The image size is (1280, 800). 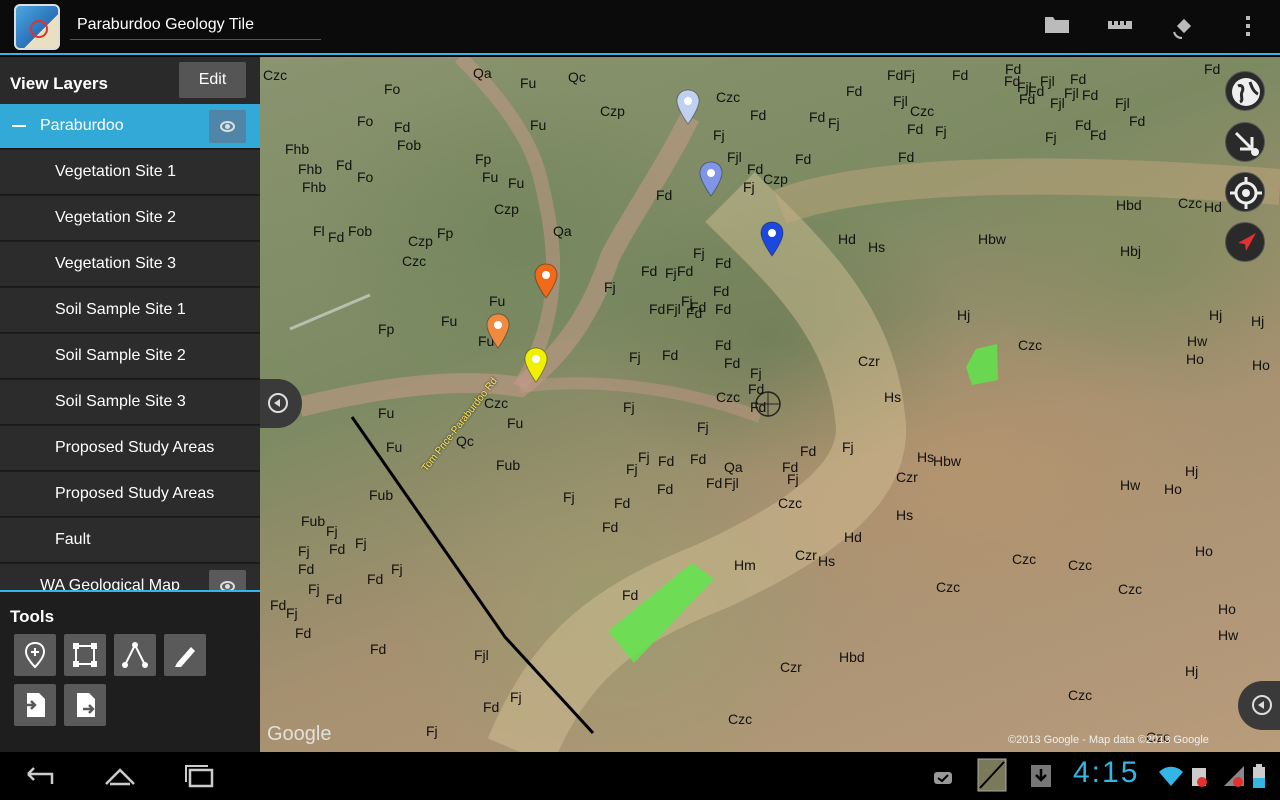 I want to click on geology-unit-label: Hbd, so click(x=852, y=657).